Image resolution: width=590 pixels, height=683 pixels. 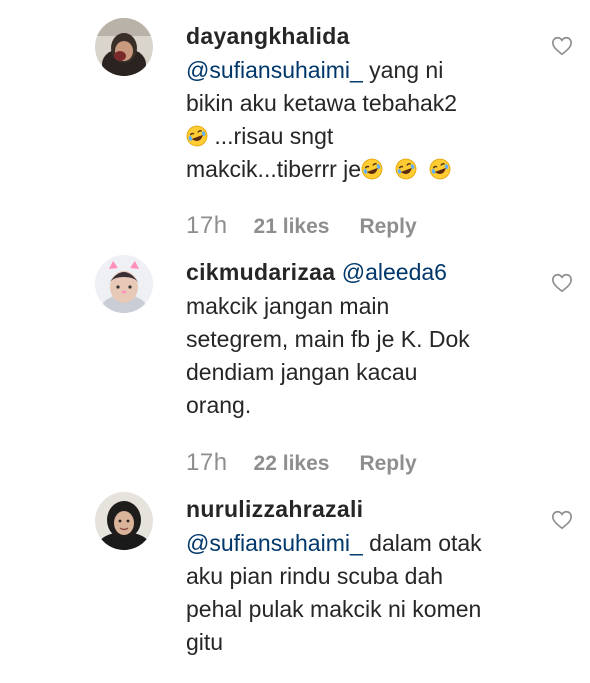 I want to click on comment-text: ...risau sngt, so click(x=271, y=136).